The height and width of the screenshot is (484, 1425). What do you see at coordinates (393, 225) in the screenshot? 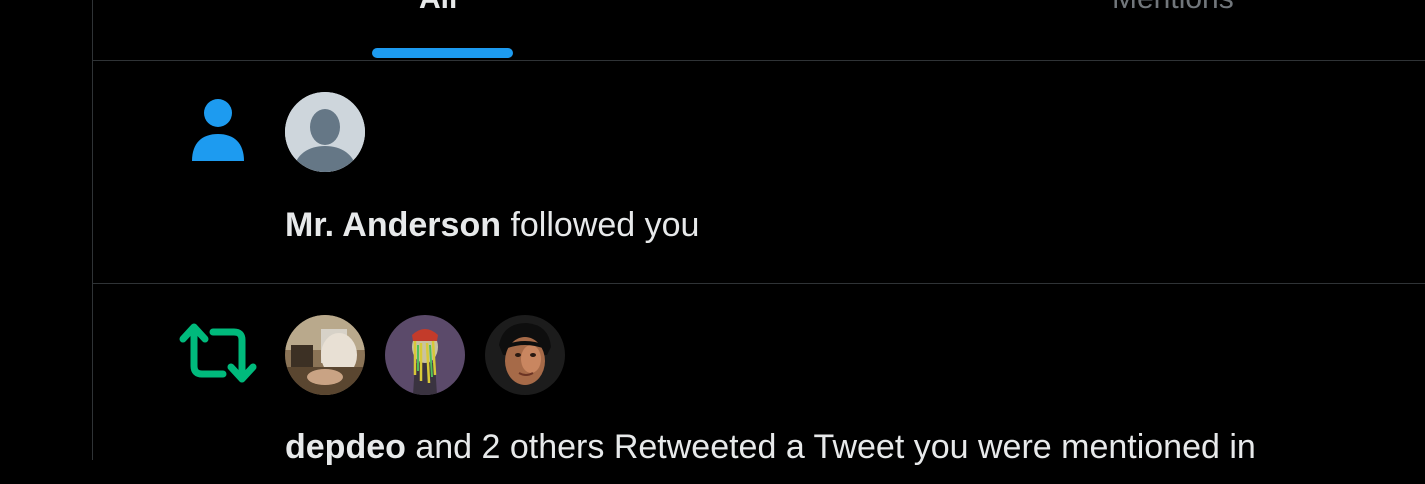
I see `user-name: Mr. Anderson` at bounding box center [393, 225].